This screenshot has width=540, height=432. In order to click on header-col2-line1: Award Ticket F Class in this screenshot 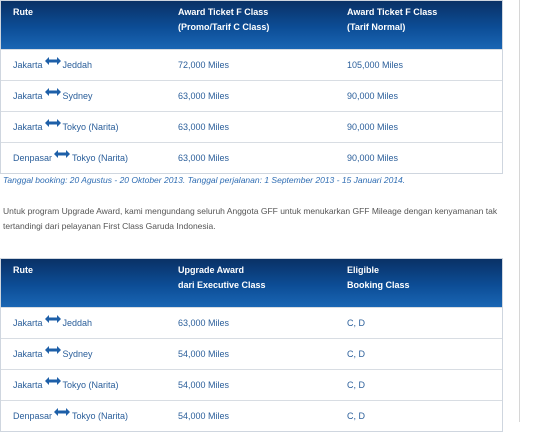, I will do `click(392, 12)`.